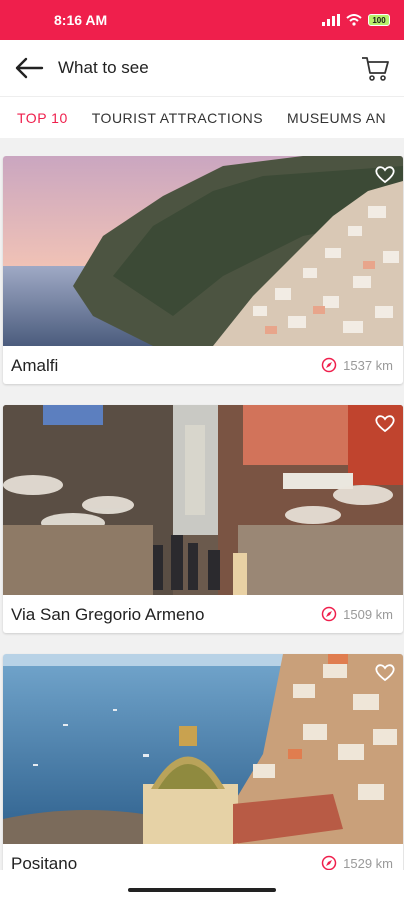 This screenshot has height=900, width=404. I want to click on app-header: What to see, so click(202, 68).